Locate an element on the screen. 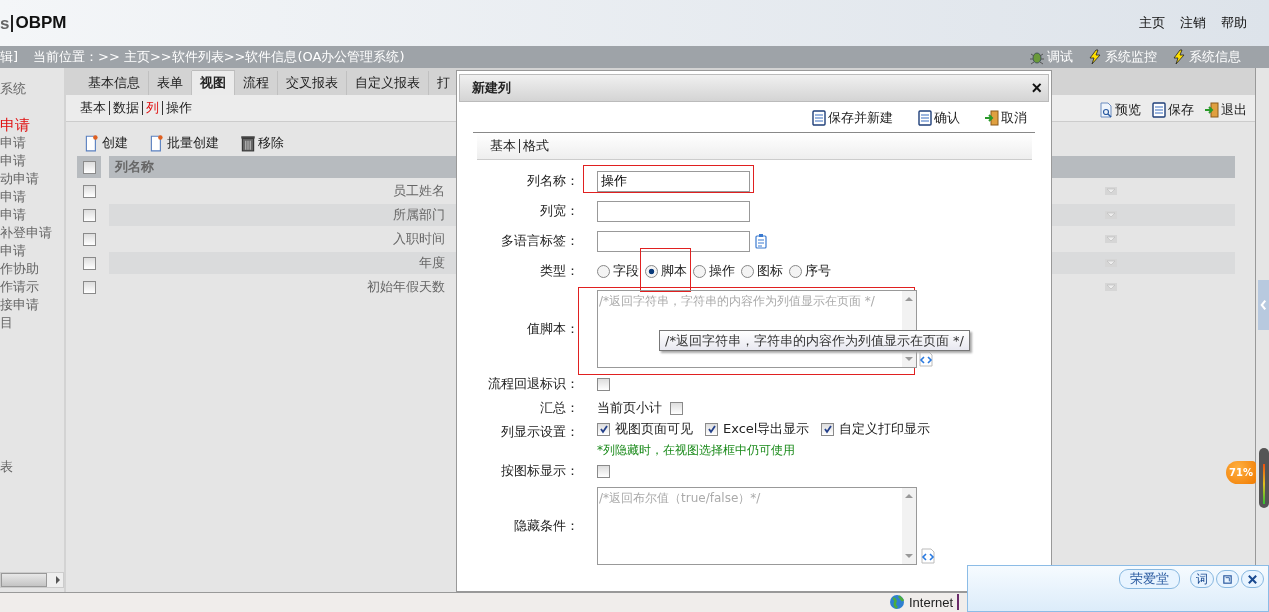  toolbar-button: 预览 is located at coordinates (1119, 110).